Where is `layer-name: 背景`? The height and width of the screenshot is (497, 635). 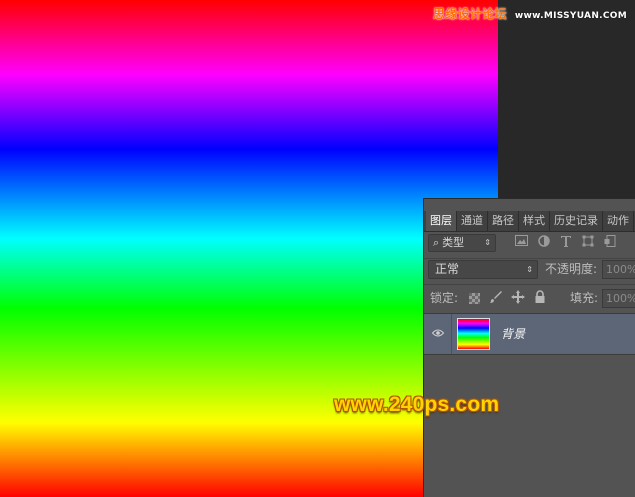
layer-name: 背景 is located at coordinates (513, 334).